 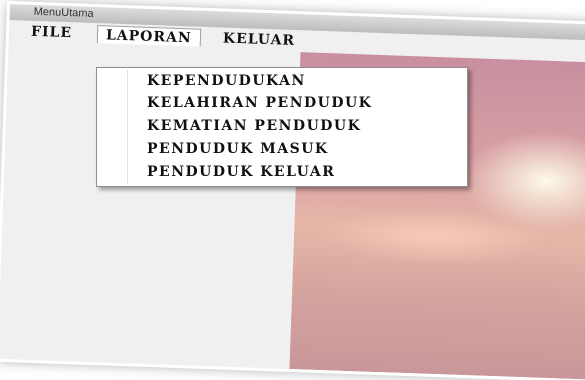 I want to click on menu-item-kelahiran-penduduk: KELAHIRAN PENDUDUK, so click(x=259, y=103).